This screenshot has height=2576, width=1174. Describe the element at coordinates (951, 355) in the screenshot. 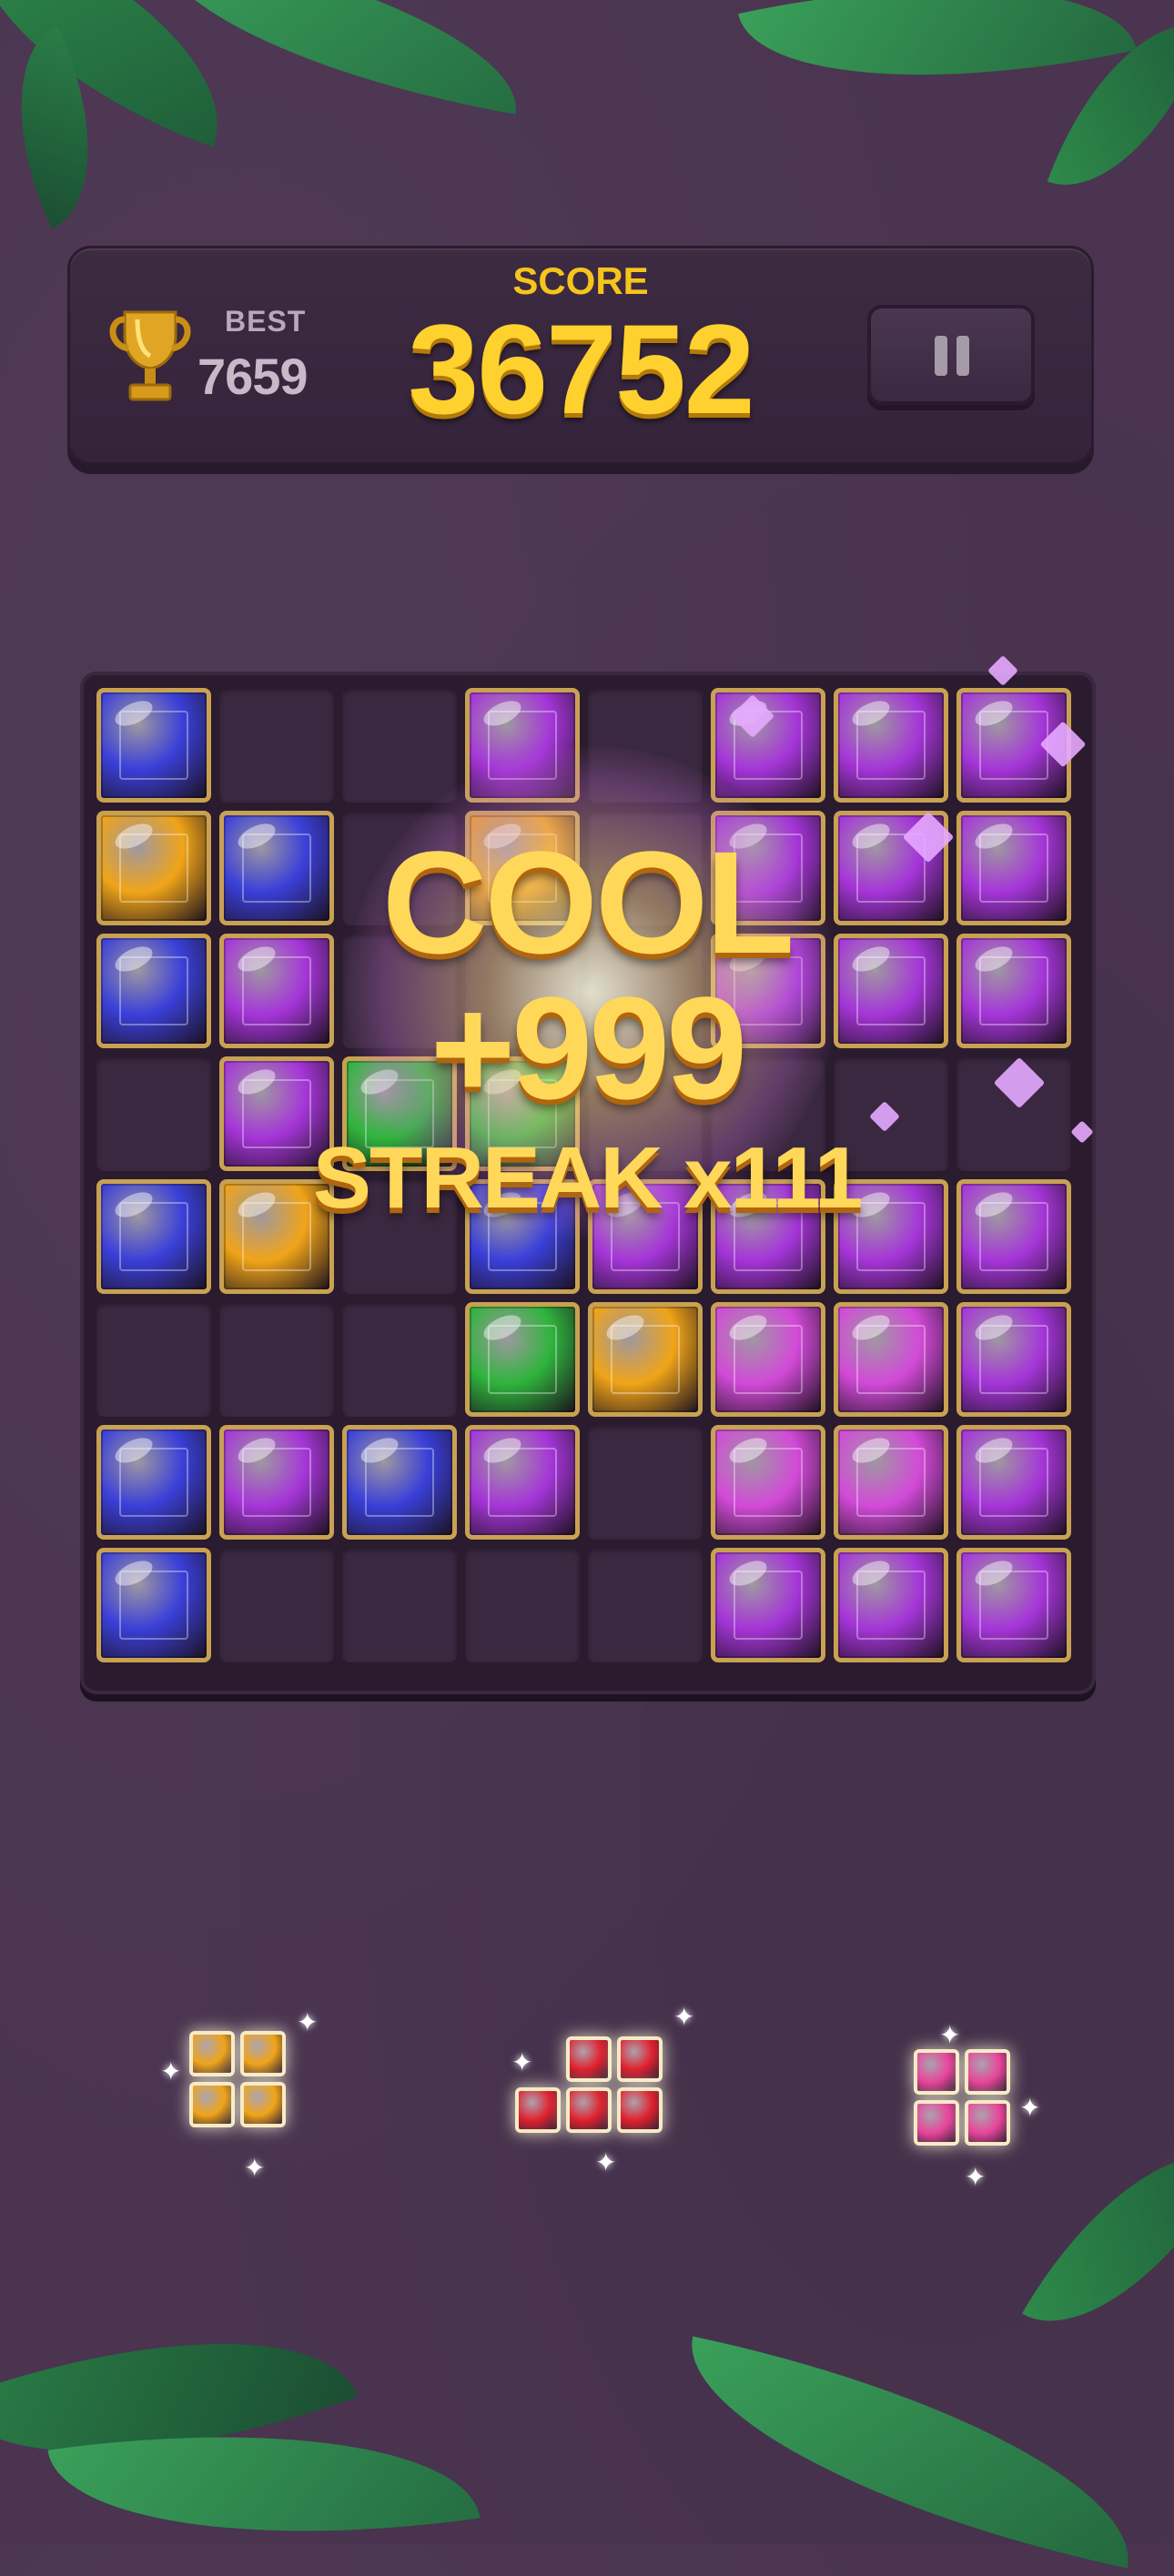

I see `pause-button` at that location.